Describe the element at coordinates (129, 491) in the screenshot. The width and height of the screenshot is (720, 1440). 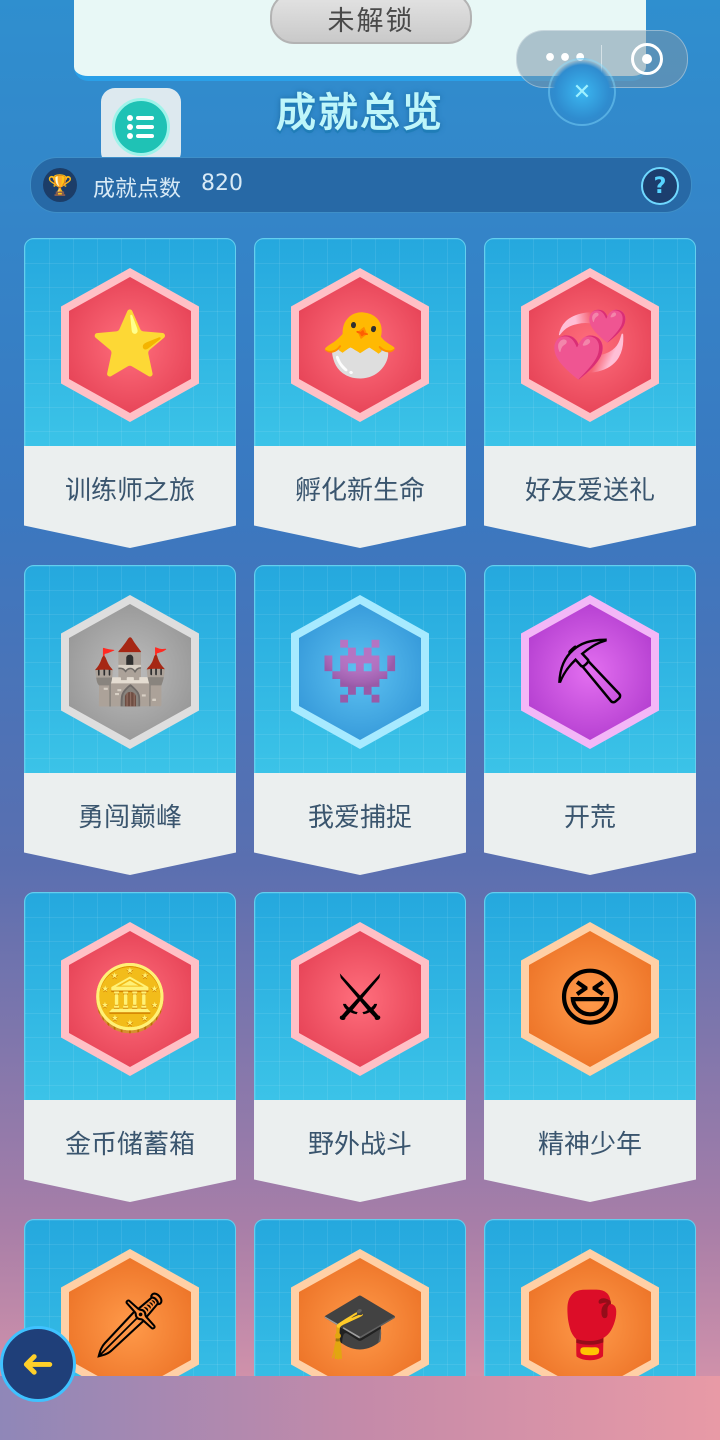
I see `card-label: 训练师之旅` at that location.